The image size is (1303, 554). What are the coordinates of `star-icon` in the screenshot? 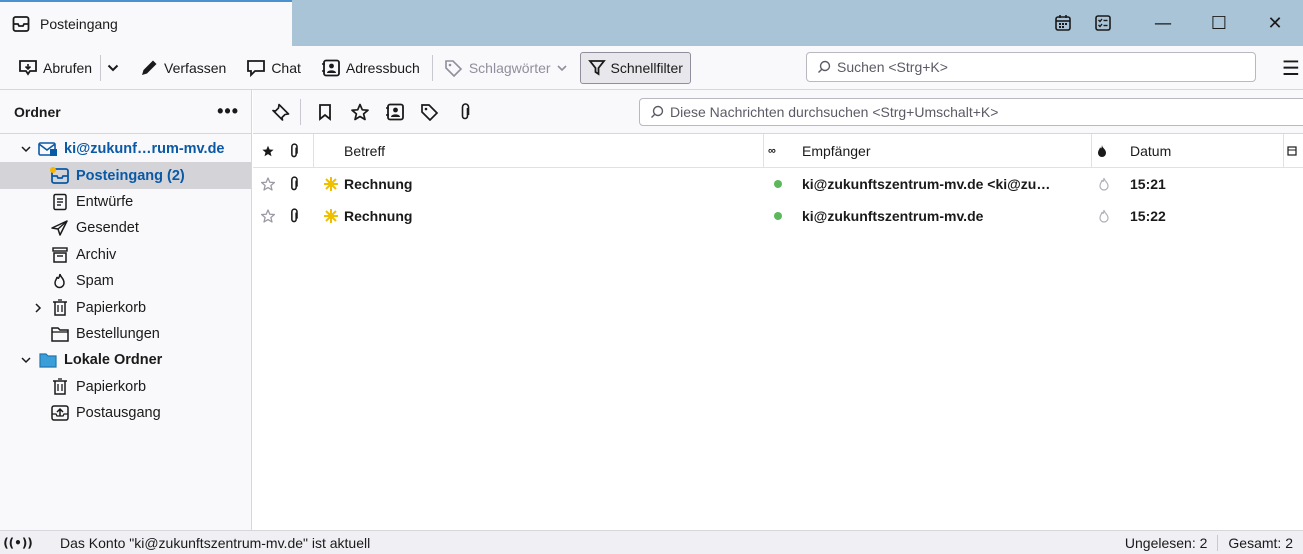 It's located at (268, 184).